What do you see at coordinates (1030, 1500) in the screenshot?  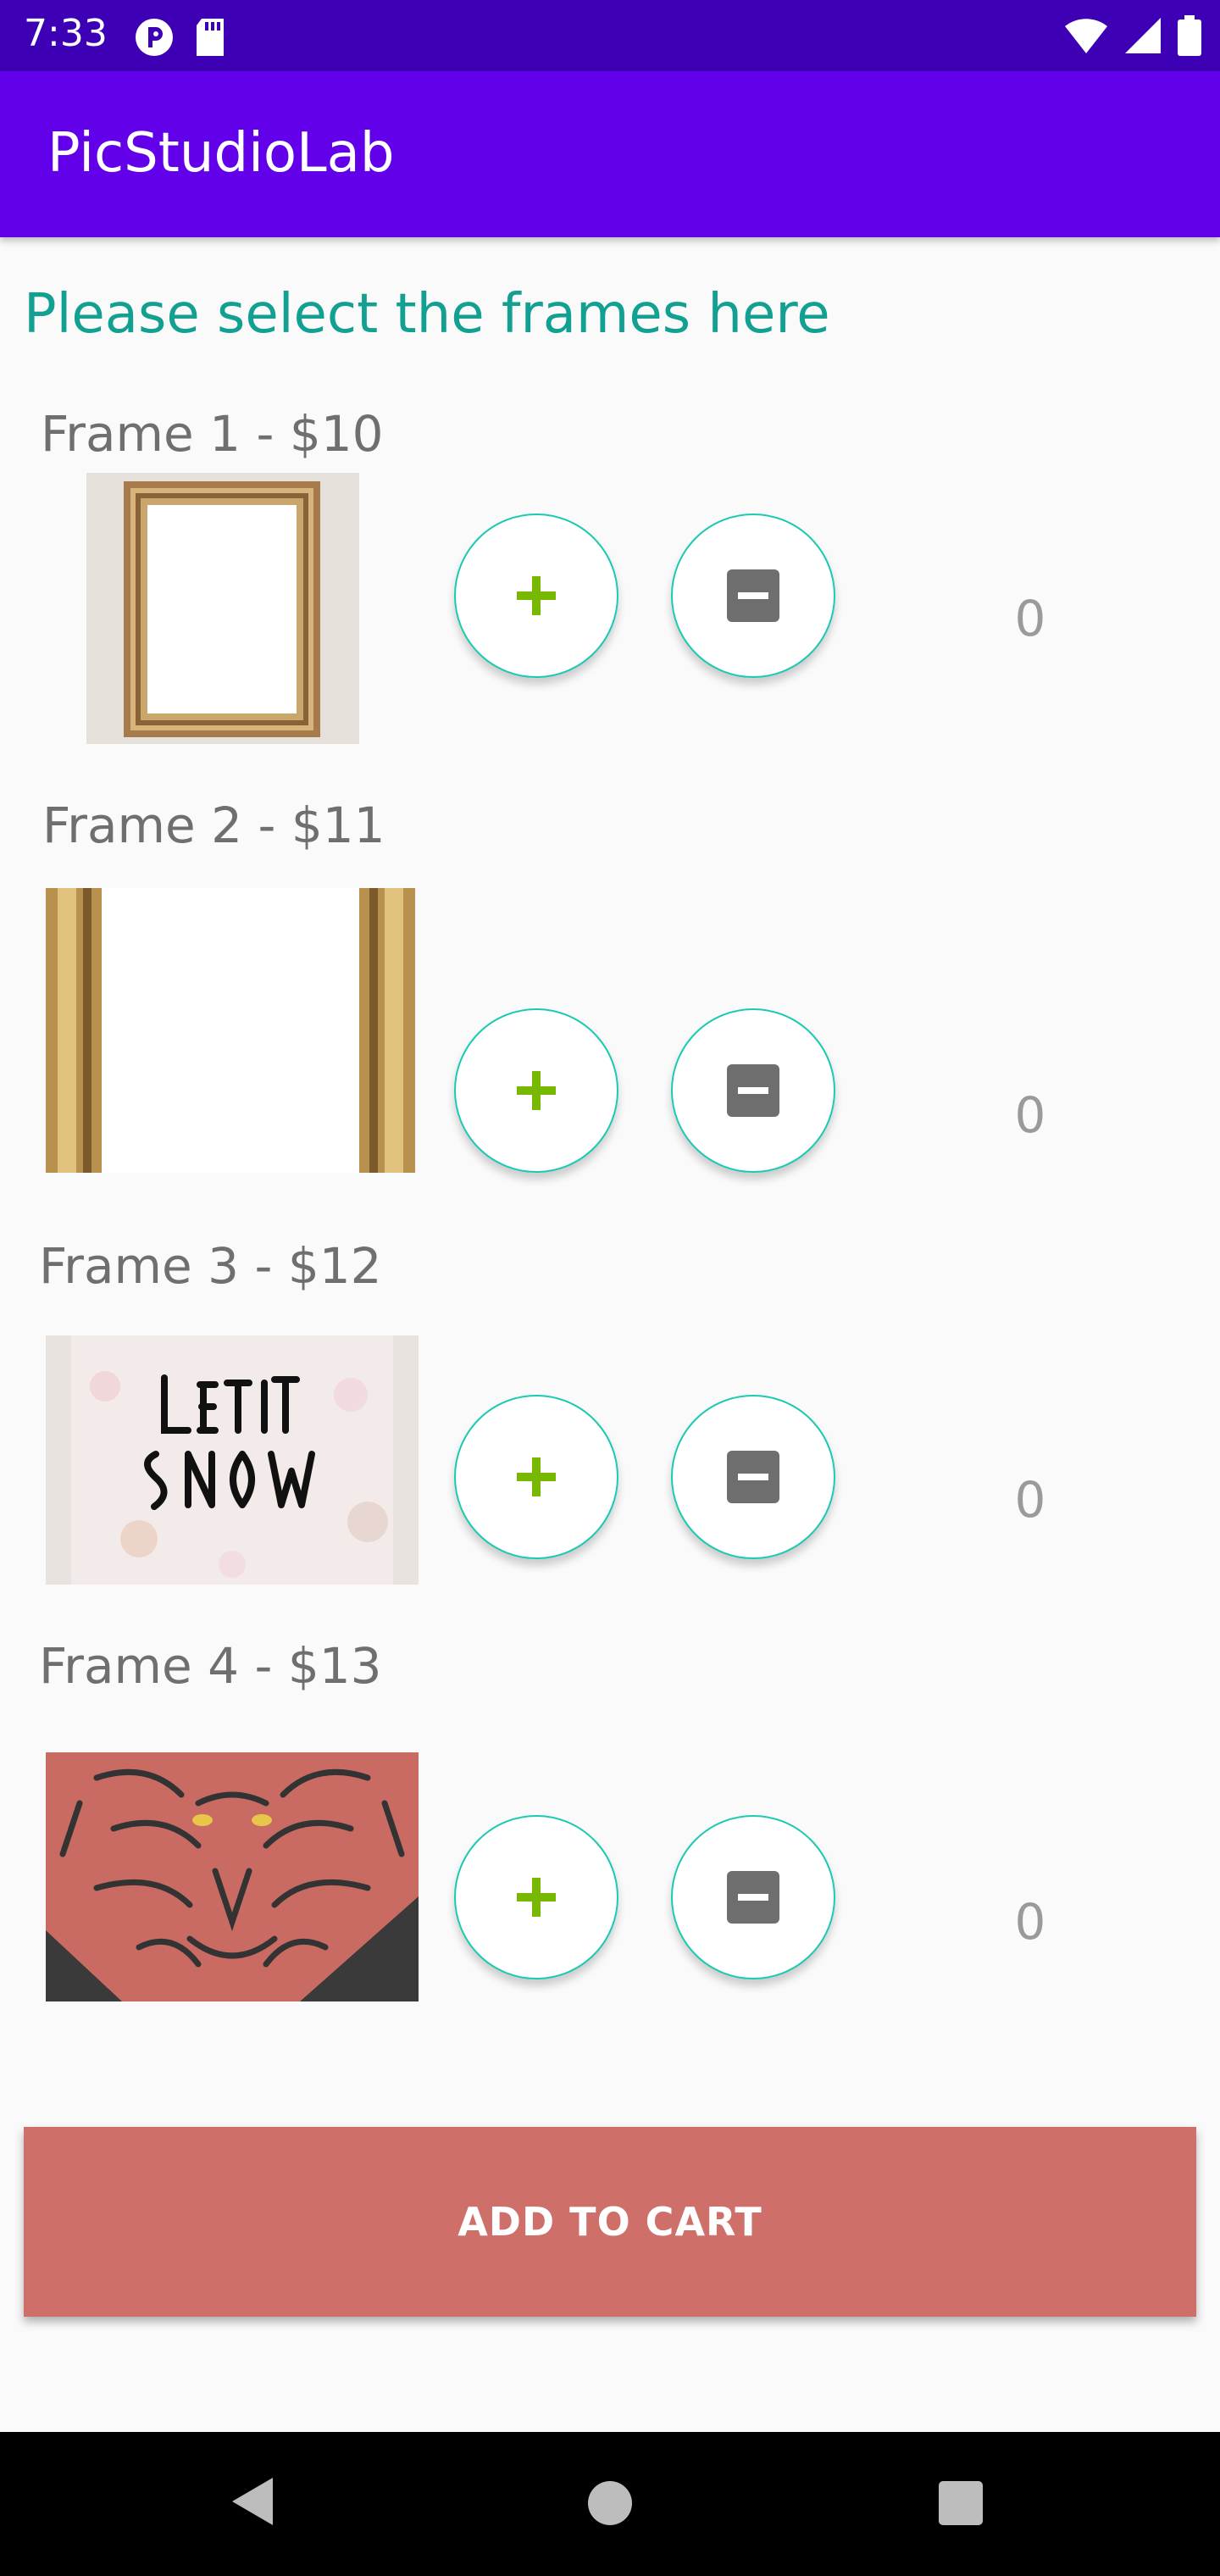 I see `frame-3-quantity: 0` at bounding box center [1030, 1500].